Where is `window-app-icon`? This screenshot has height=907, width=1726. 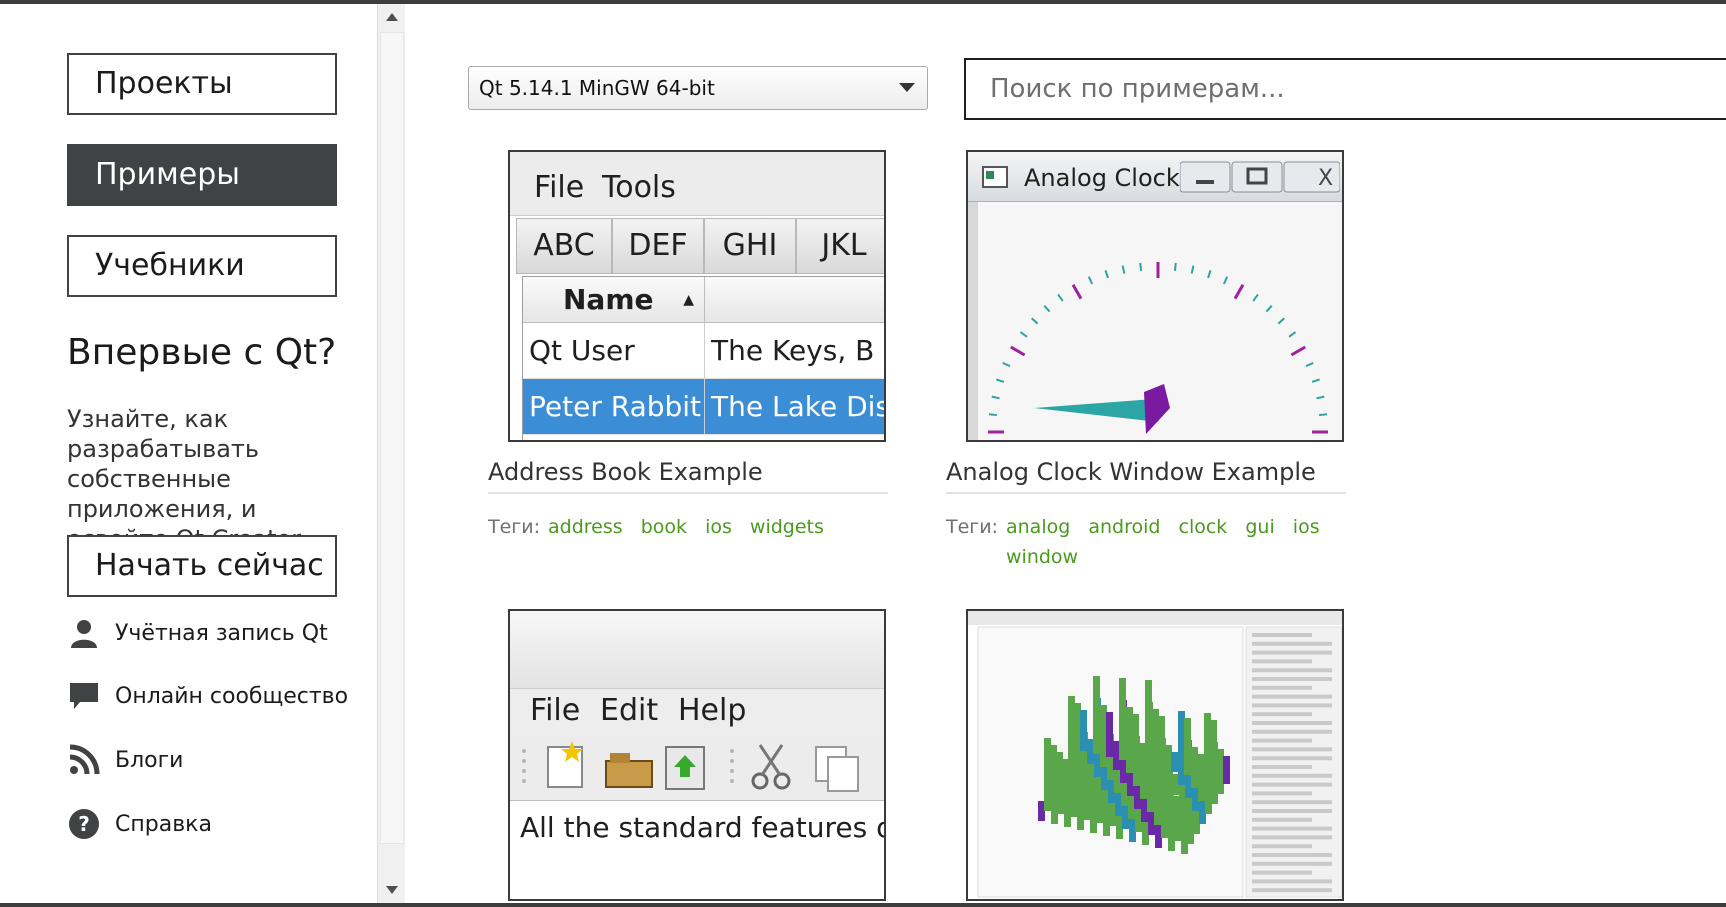
window-app-icon is located at coordinates (995, 177).